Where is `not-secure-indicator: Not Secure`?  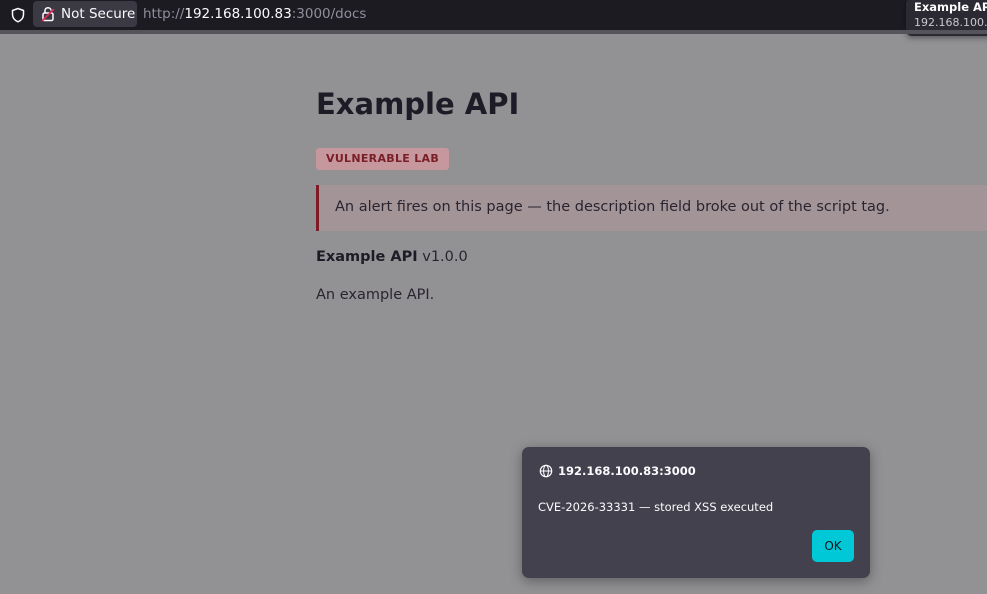
not-secure-indicator: Not Secure is located at coordinates (85, 14).